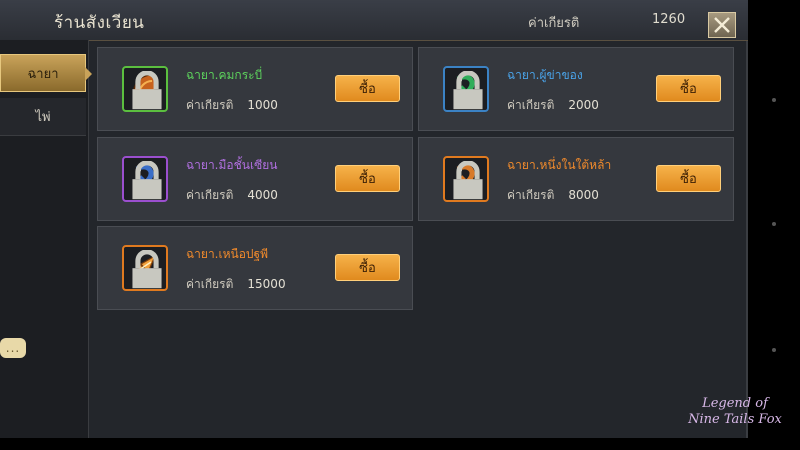 Image resolution: width=800 pixels, height=450 pixels. What do you see at coordinates (227, 254) in the screenshot?
I see `item-name: ฉายา.เหนือปฐพี` at bounding box center [227, 254].